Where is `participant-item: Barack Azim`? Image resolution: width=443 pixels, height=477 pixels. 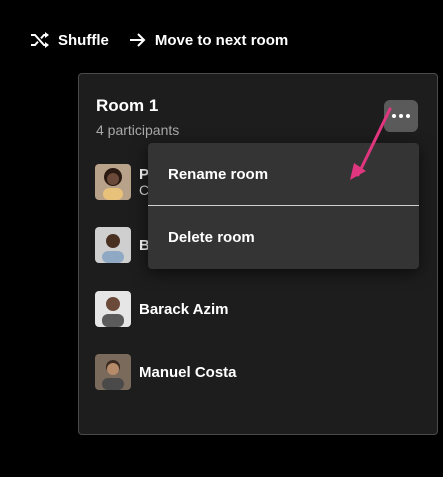 participant-item: Barack Azim is located at coordinates (162, 309).